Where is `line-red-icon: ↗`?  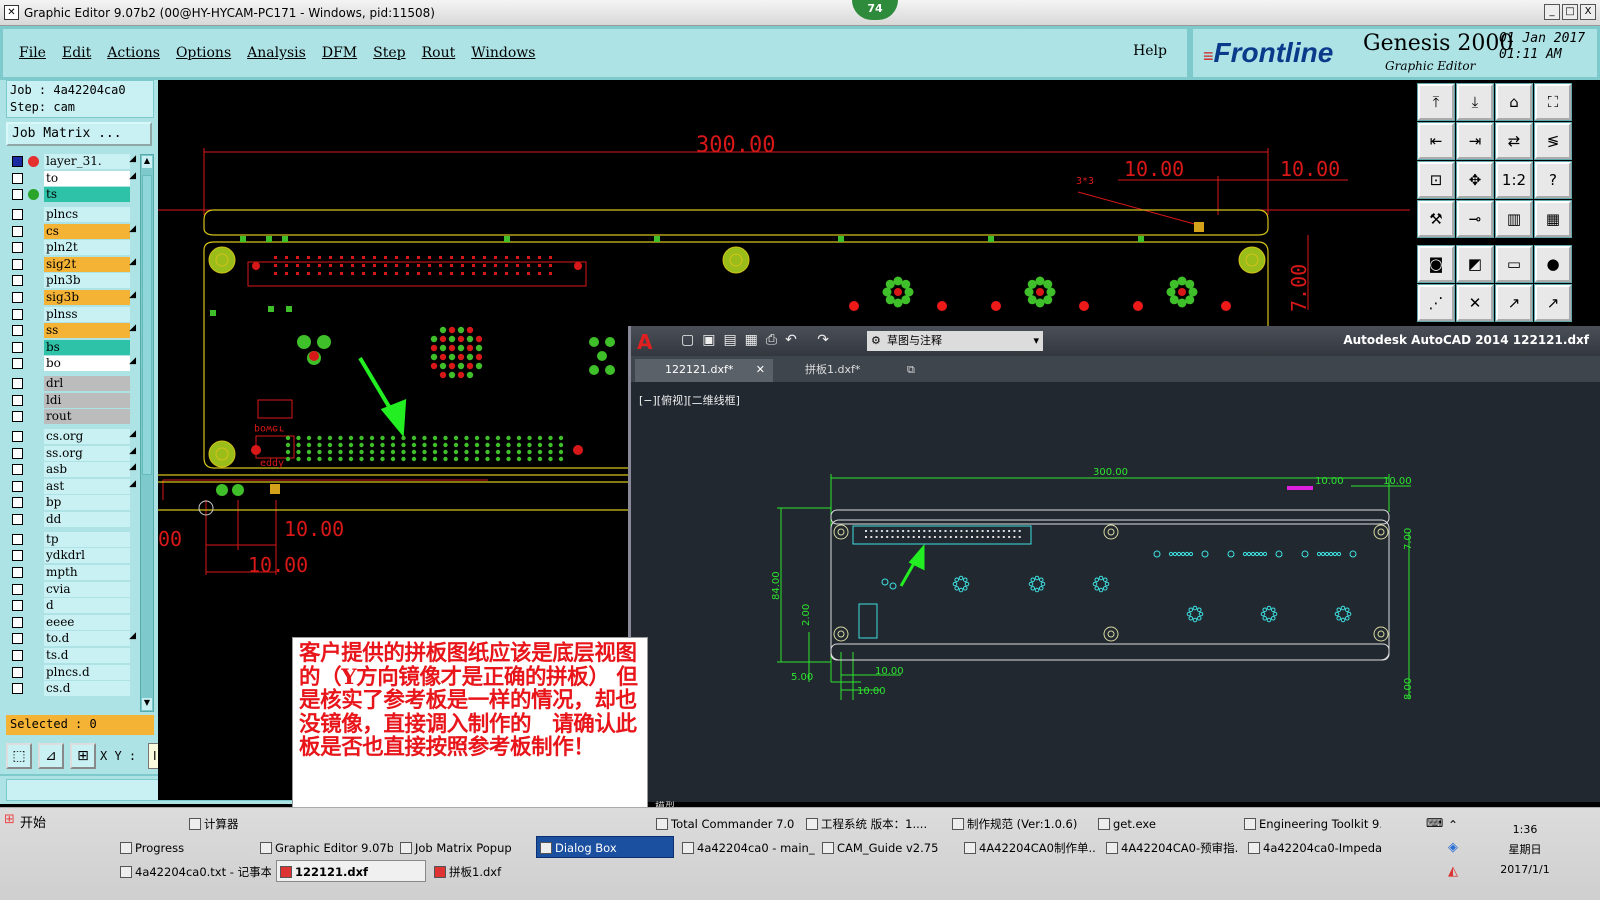 line-red-icon: ↗ is located at coordinates (1514, 303).